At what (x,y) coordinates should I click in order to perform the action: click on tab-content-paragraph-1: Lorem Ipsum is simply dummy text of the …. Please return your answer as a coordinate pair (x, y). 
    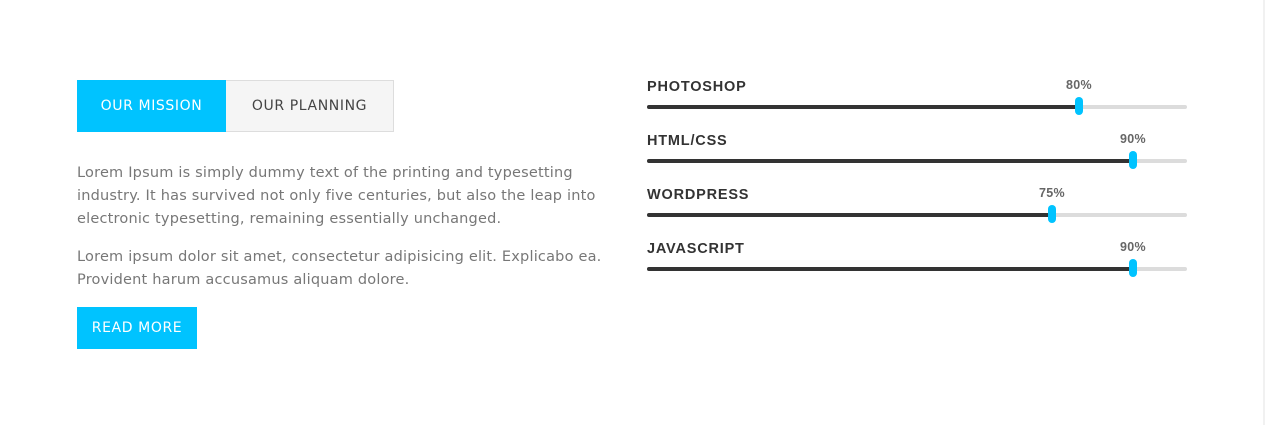
    Looking at the image, I should click on (336, 196).